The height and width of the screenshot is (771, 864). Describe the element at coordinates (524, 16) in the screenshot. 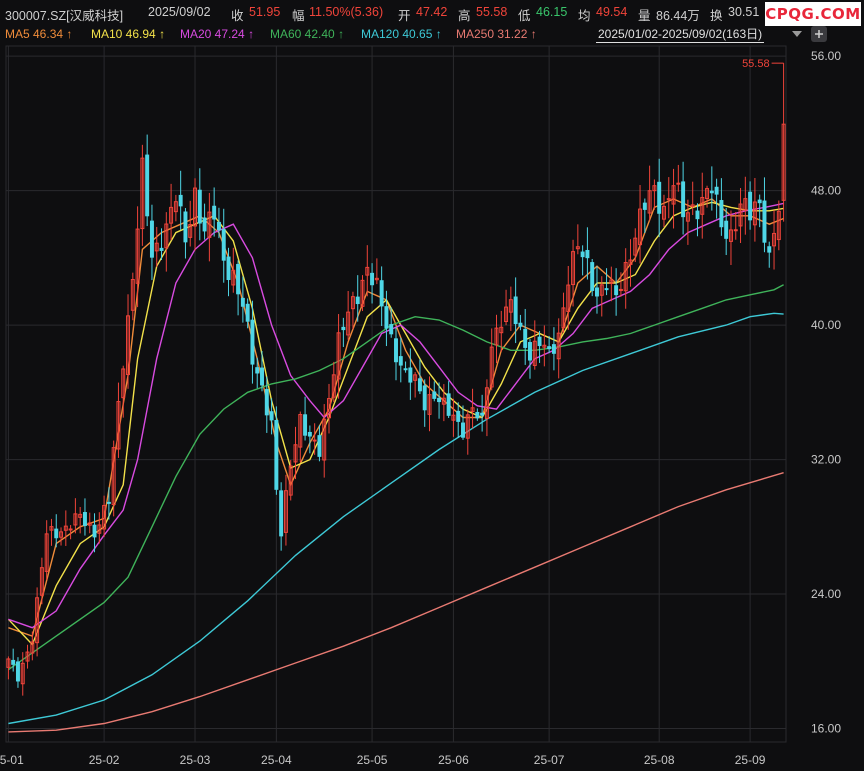

I see `low-label: 低` at that location.